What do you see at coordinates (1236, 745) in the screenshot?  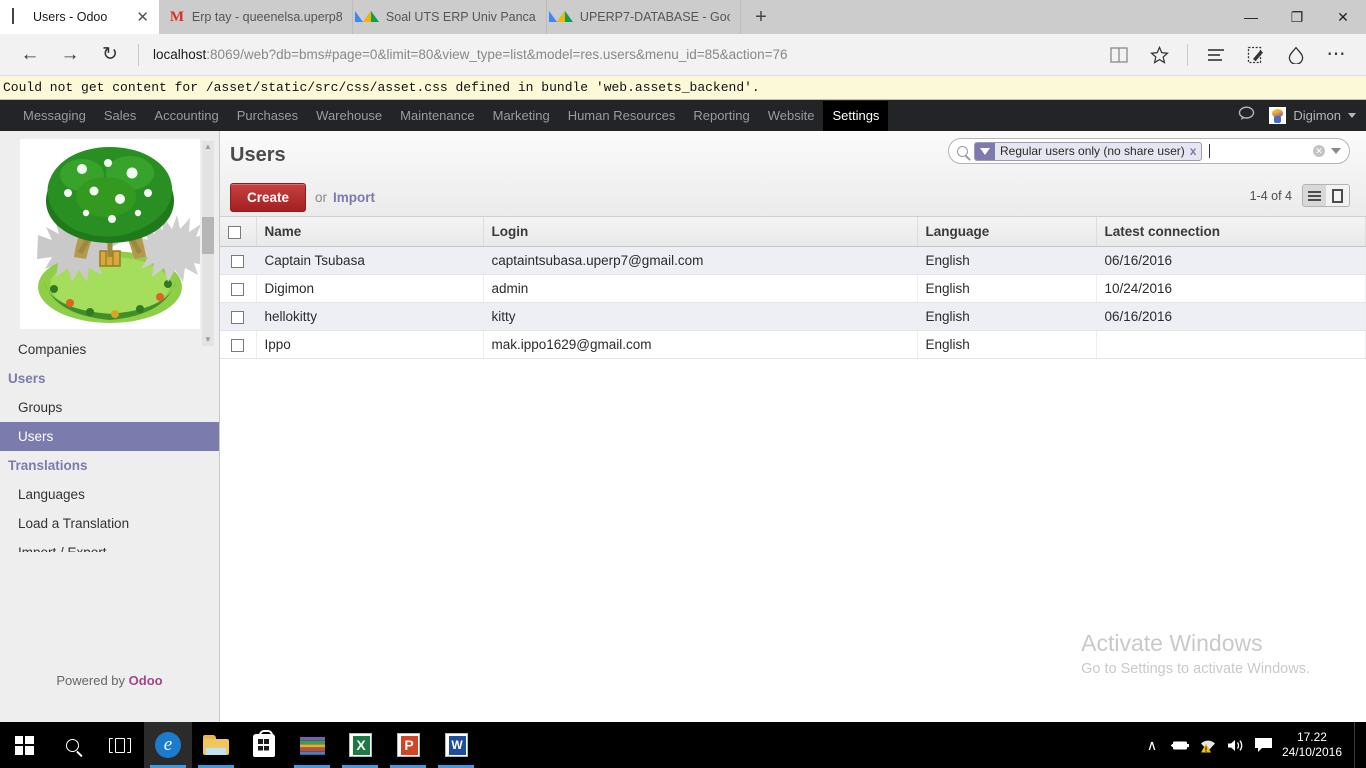 I see `volume-icon` at bounding box center [1236, 745].